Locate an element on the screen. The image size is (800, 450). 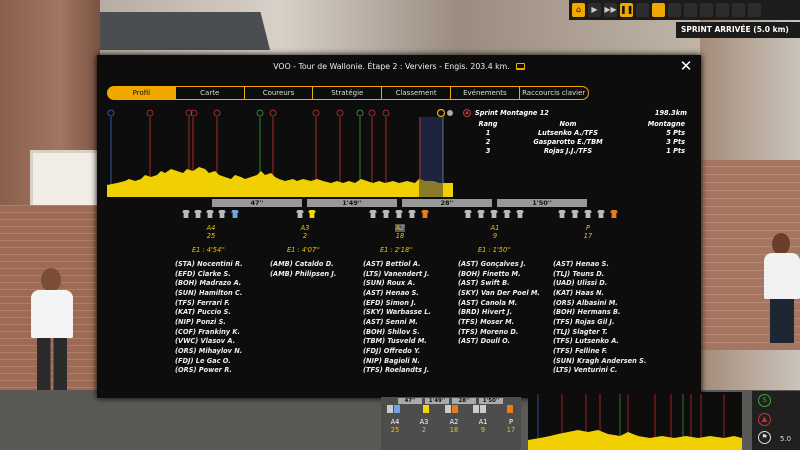
rider-name: (TFS) Moreno D. is located at coordinates (499, 333).